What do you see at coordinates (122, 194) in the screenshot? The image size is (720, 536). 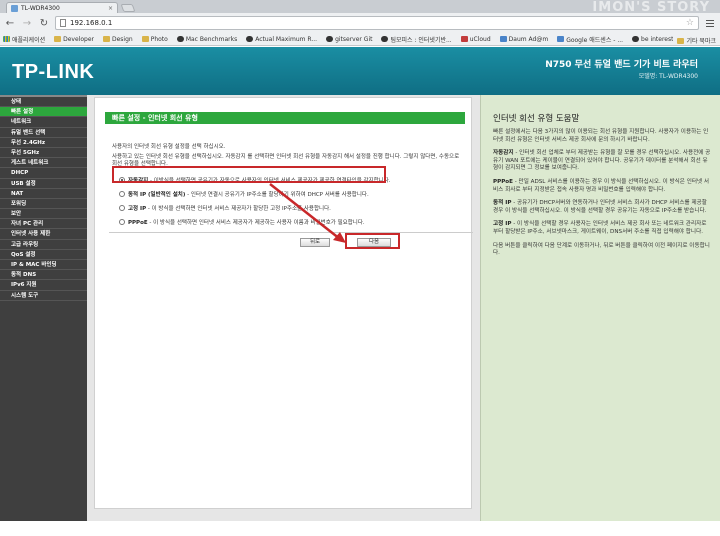 I see `radio-dynamic-ip` at bounding box center [122, 194].